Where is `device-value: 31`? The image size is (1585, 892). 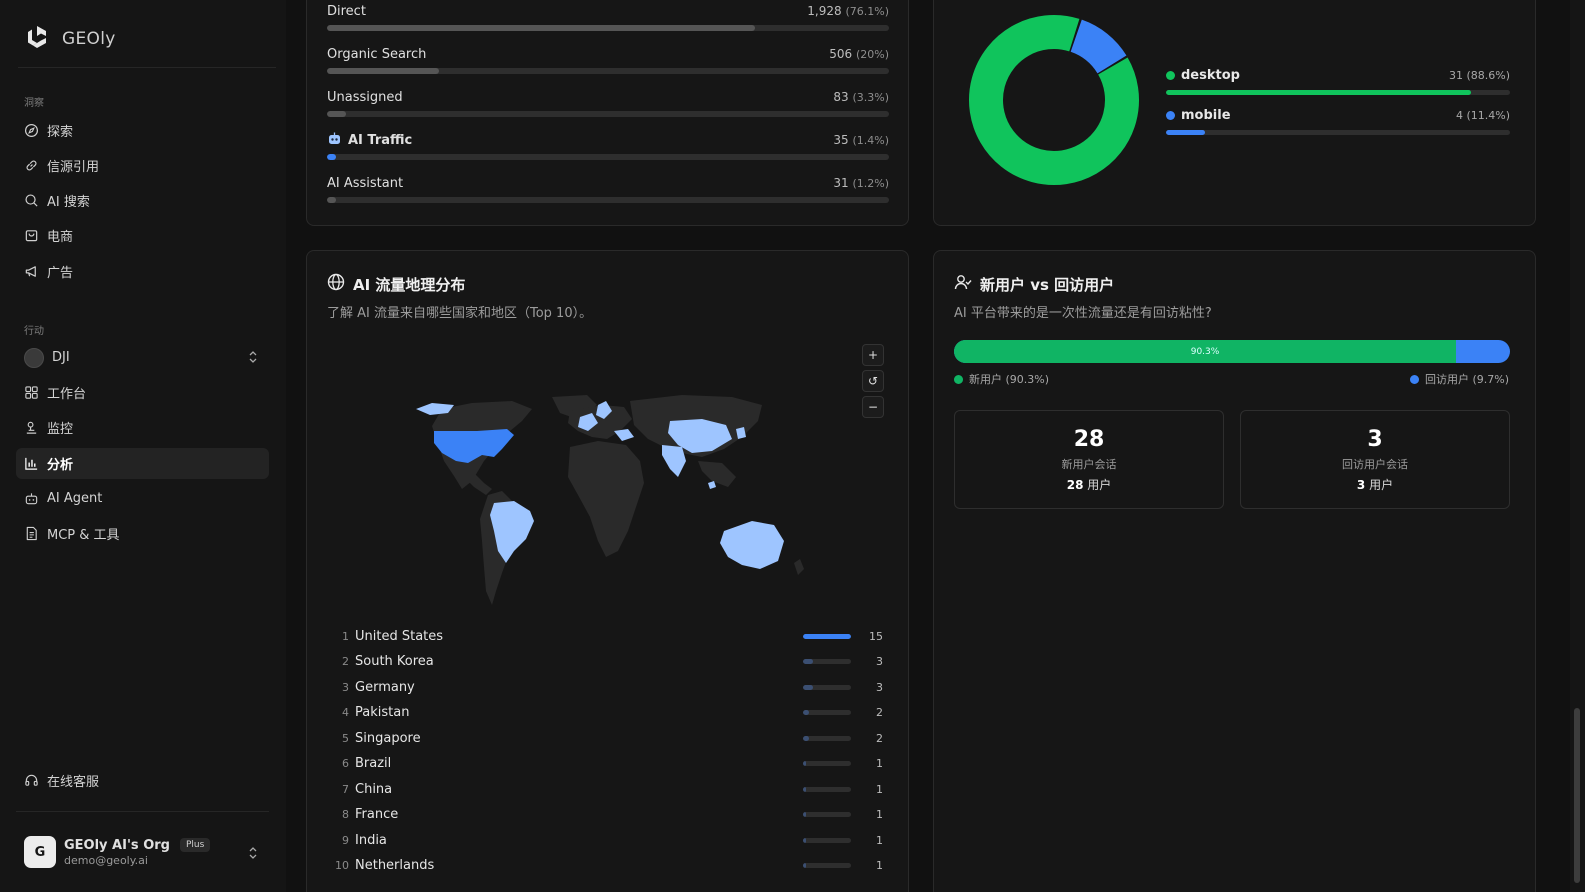 device-value: 31 is located at coordinates (1455, 75).